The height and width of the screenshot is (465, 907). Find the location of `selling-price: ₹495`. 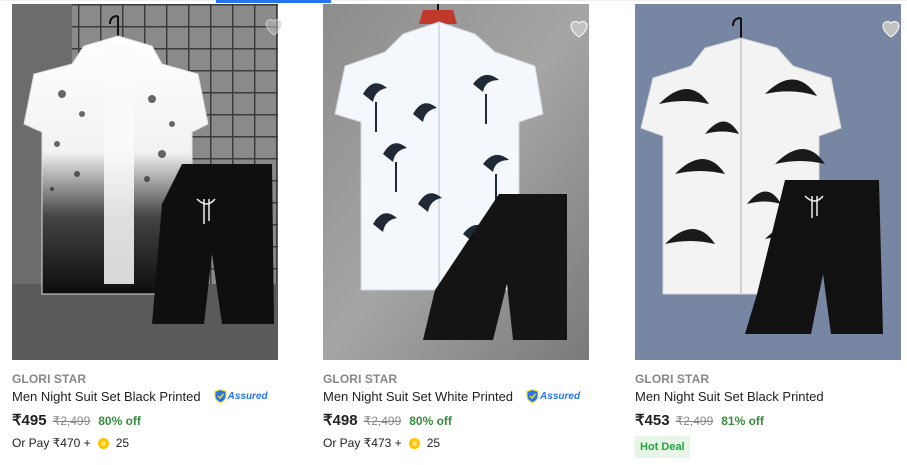

selling-price: ₹495 is located at coordinates (29, 420).